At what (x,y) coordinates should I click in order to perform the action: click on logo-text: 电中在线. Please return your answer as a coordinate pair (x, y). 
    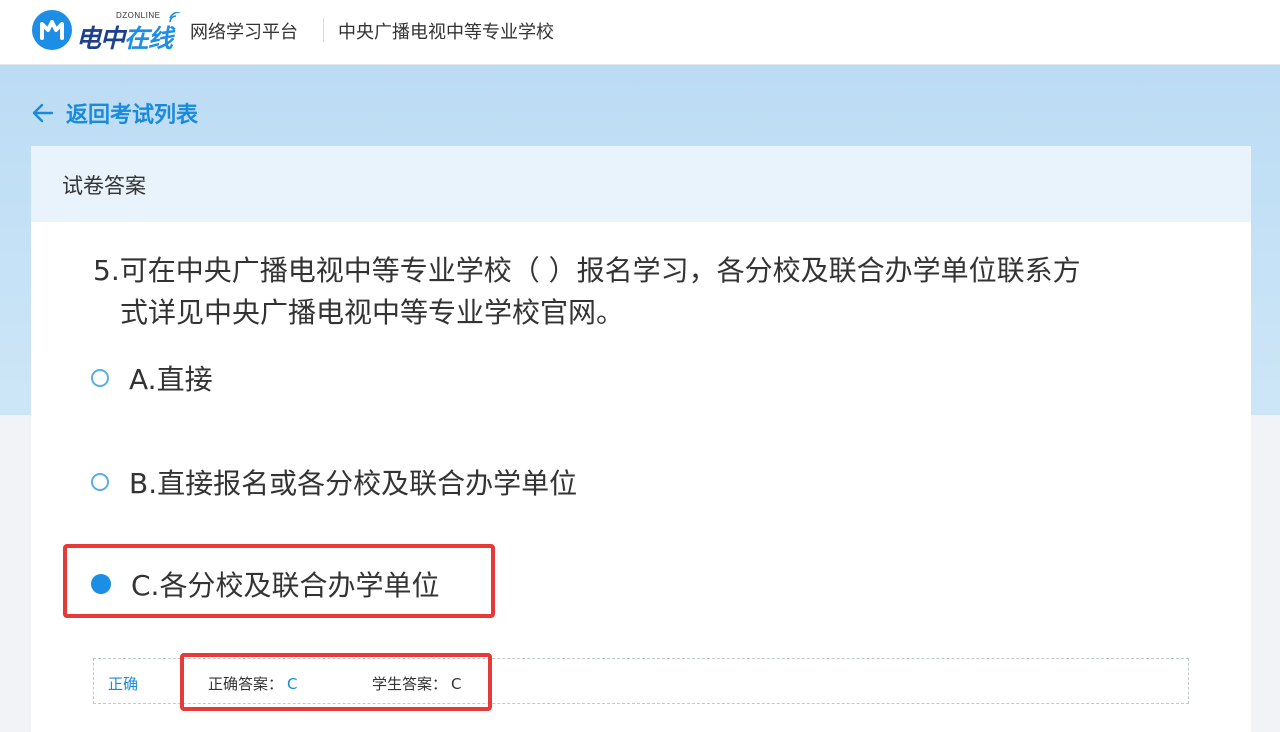
    Looking at the image, I should click on (124, 37).